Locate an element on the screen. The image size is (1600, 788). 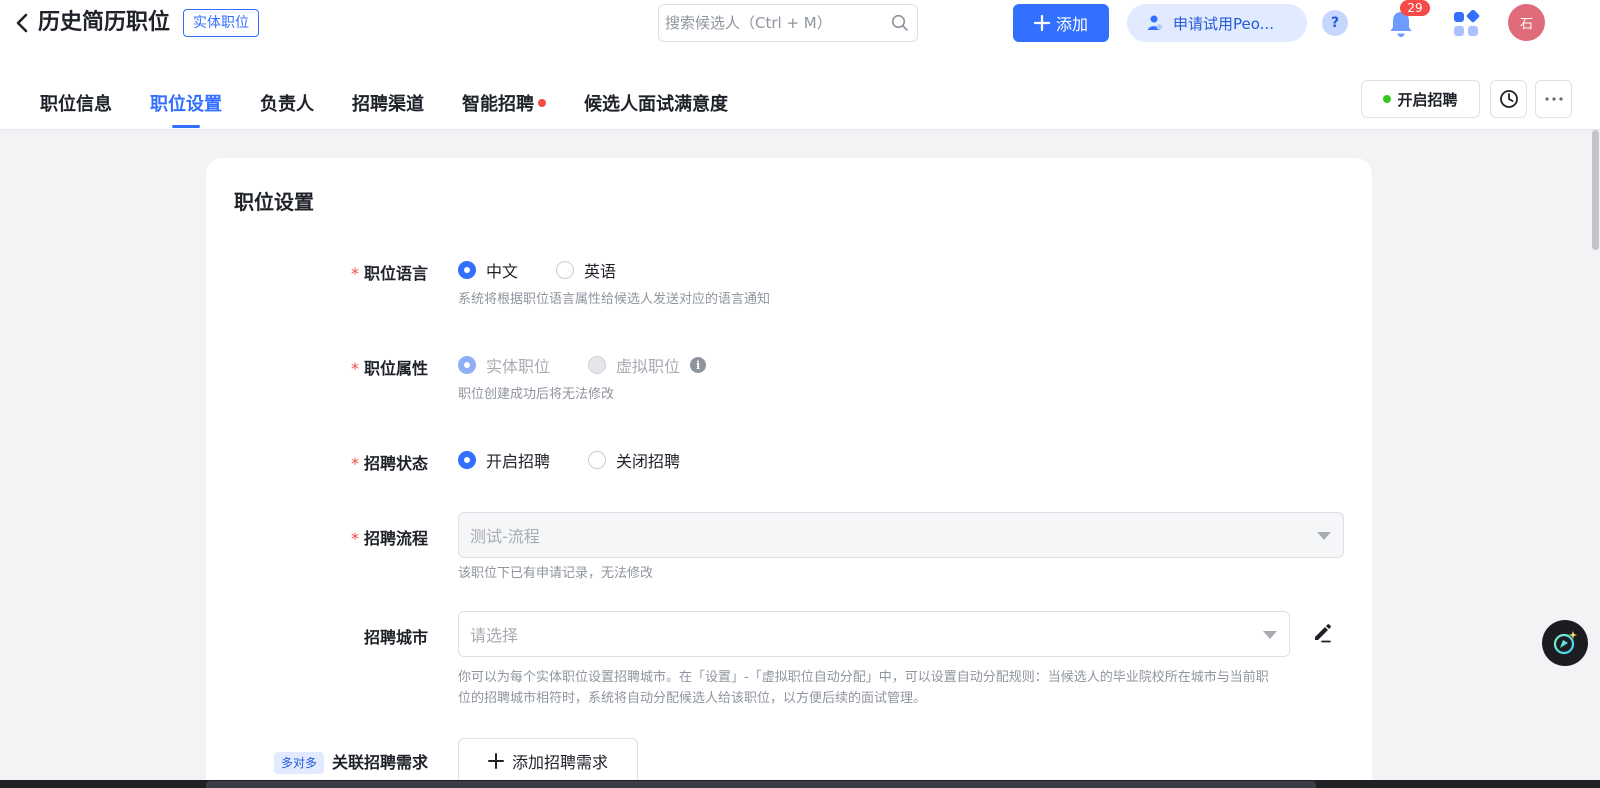
open-recruit-button: 开启招聘 is located at coordinates (1420, 99).